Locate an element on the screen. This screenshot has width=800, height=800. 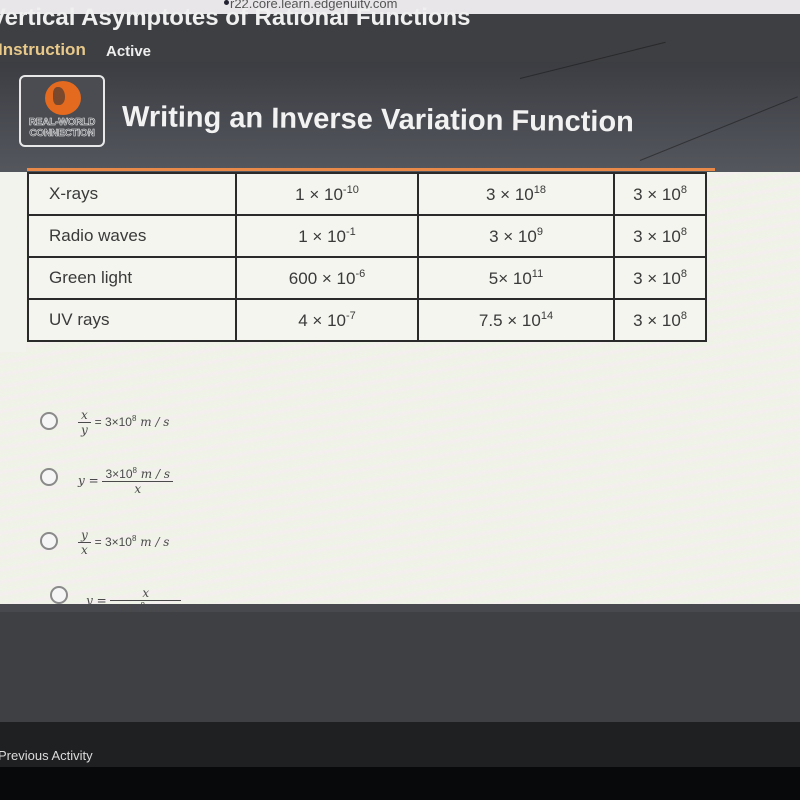
choice-c: yx = 3×108 m / s is located at coordinates (188, 555).